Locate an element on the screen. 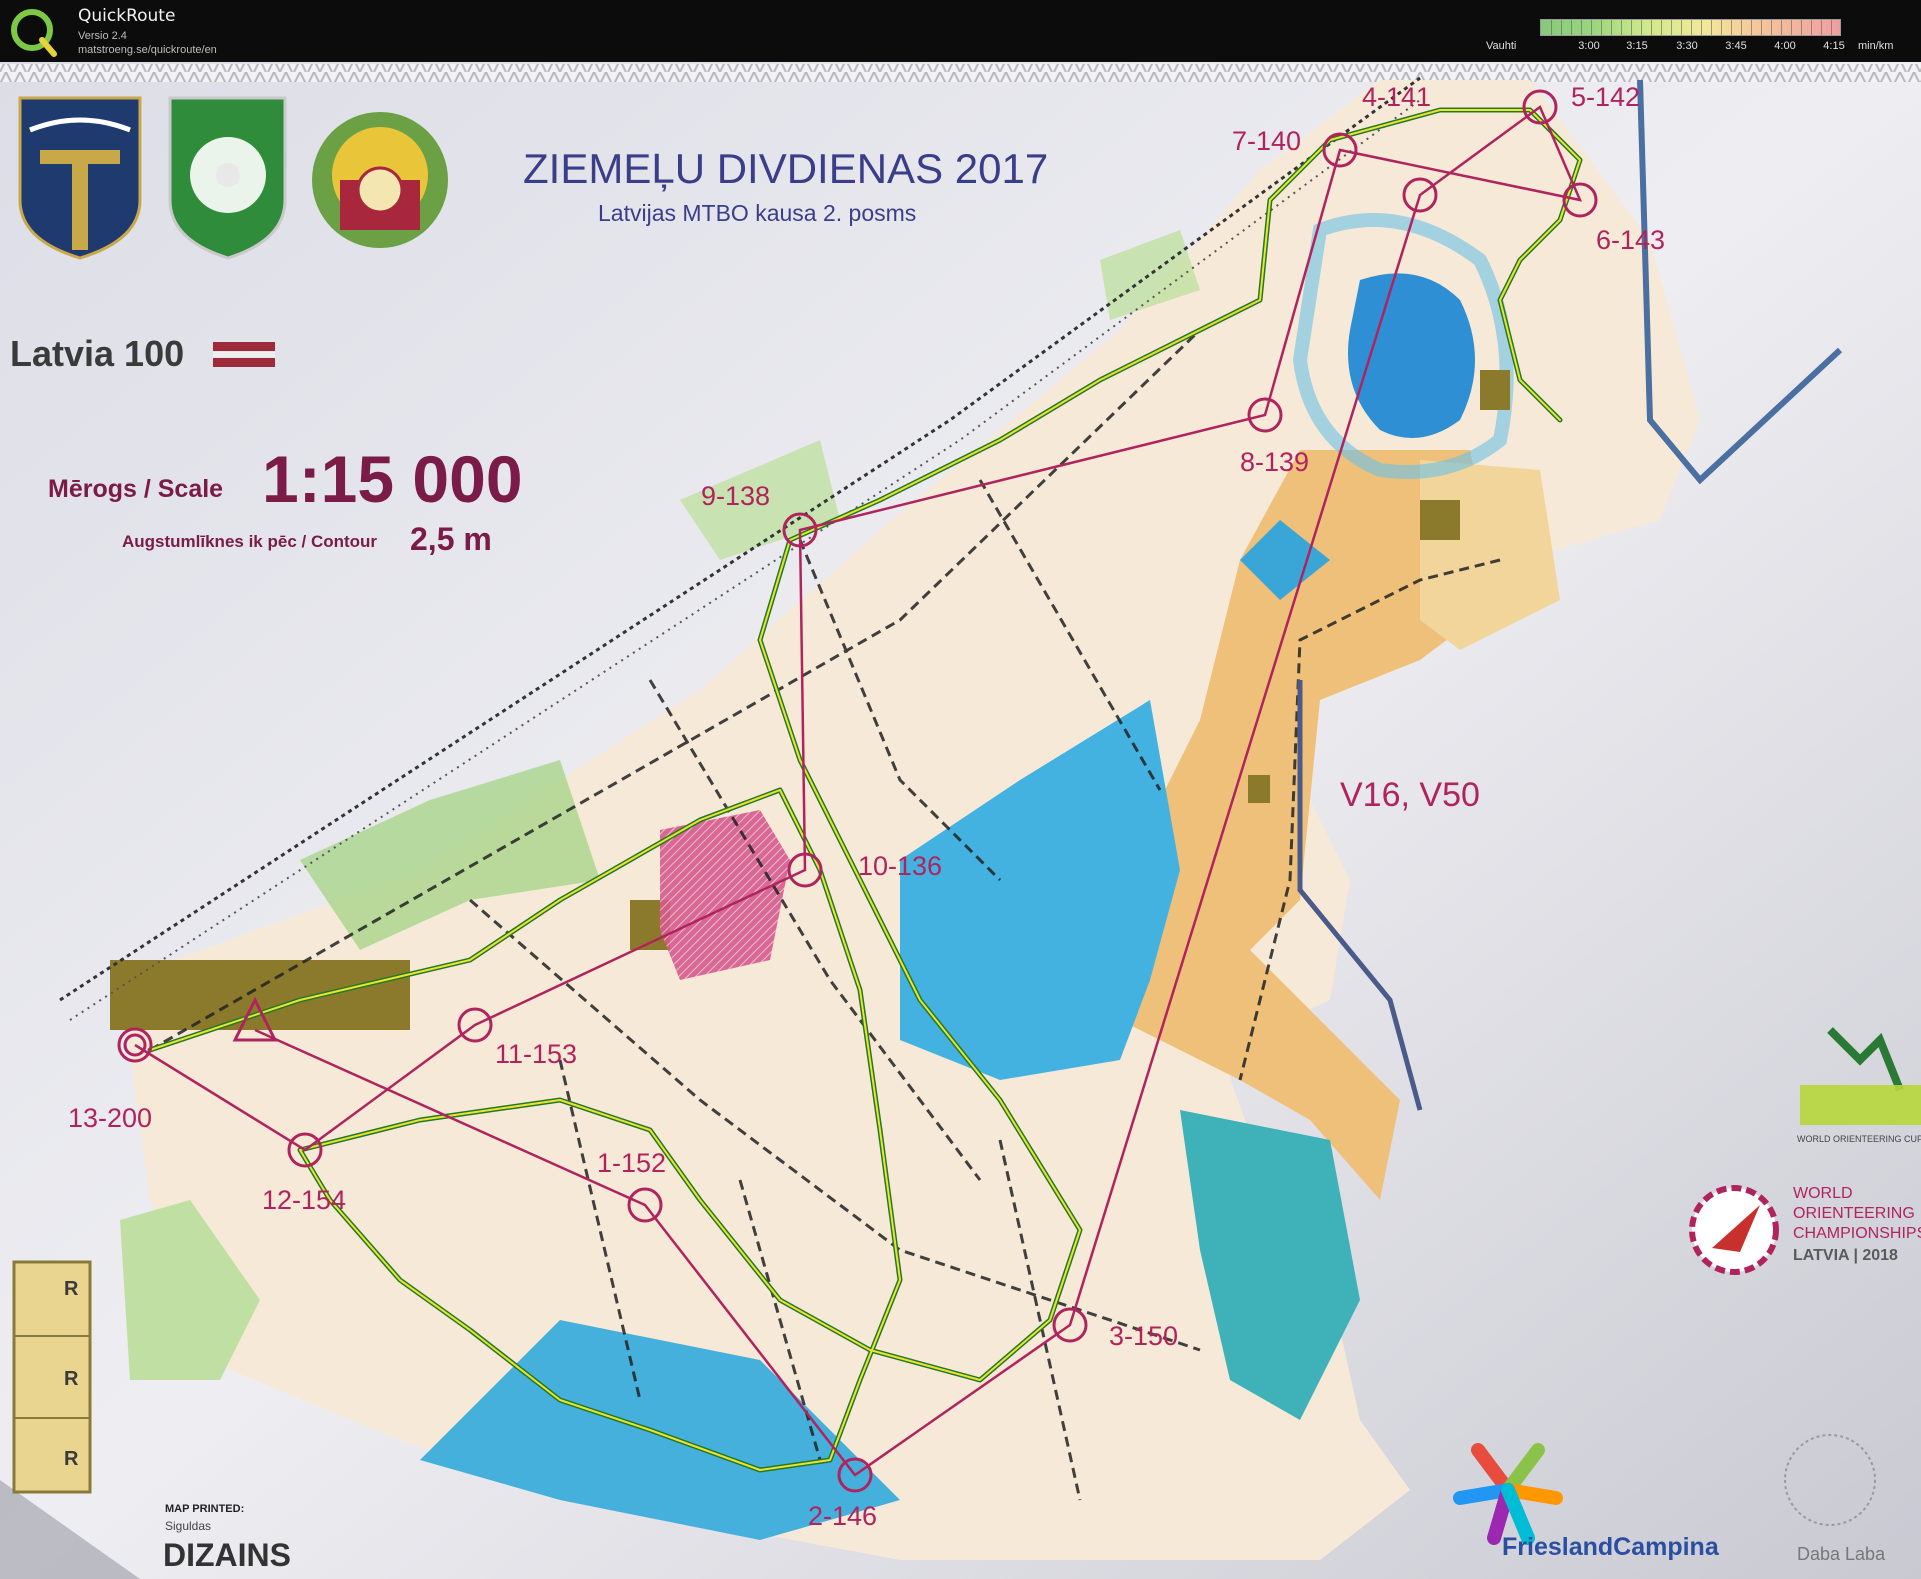 The image size is (1921, 1579). event-subtitle: Latvijas MTBO kausa 2. posms is located at coordinates (757, 213).